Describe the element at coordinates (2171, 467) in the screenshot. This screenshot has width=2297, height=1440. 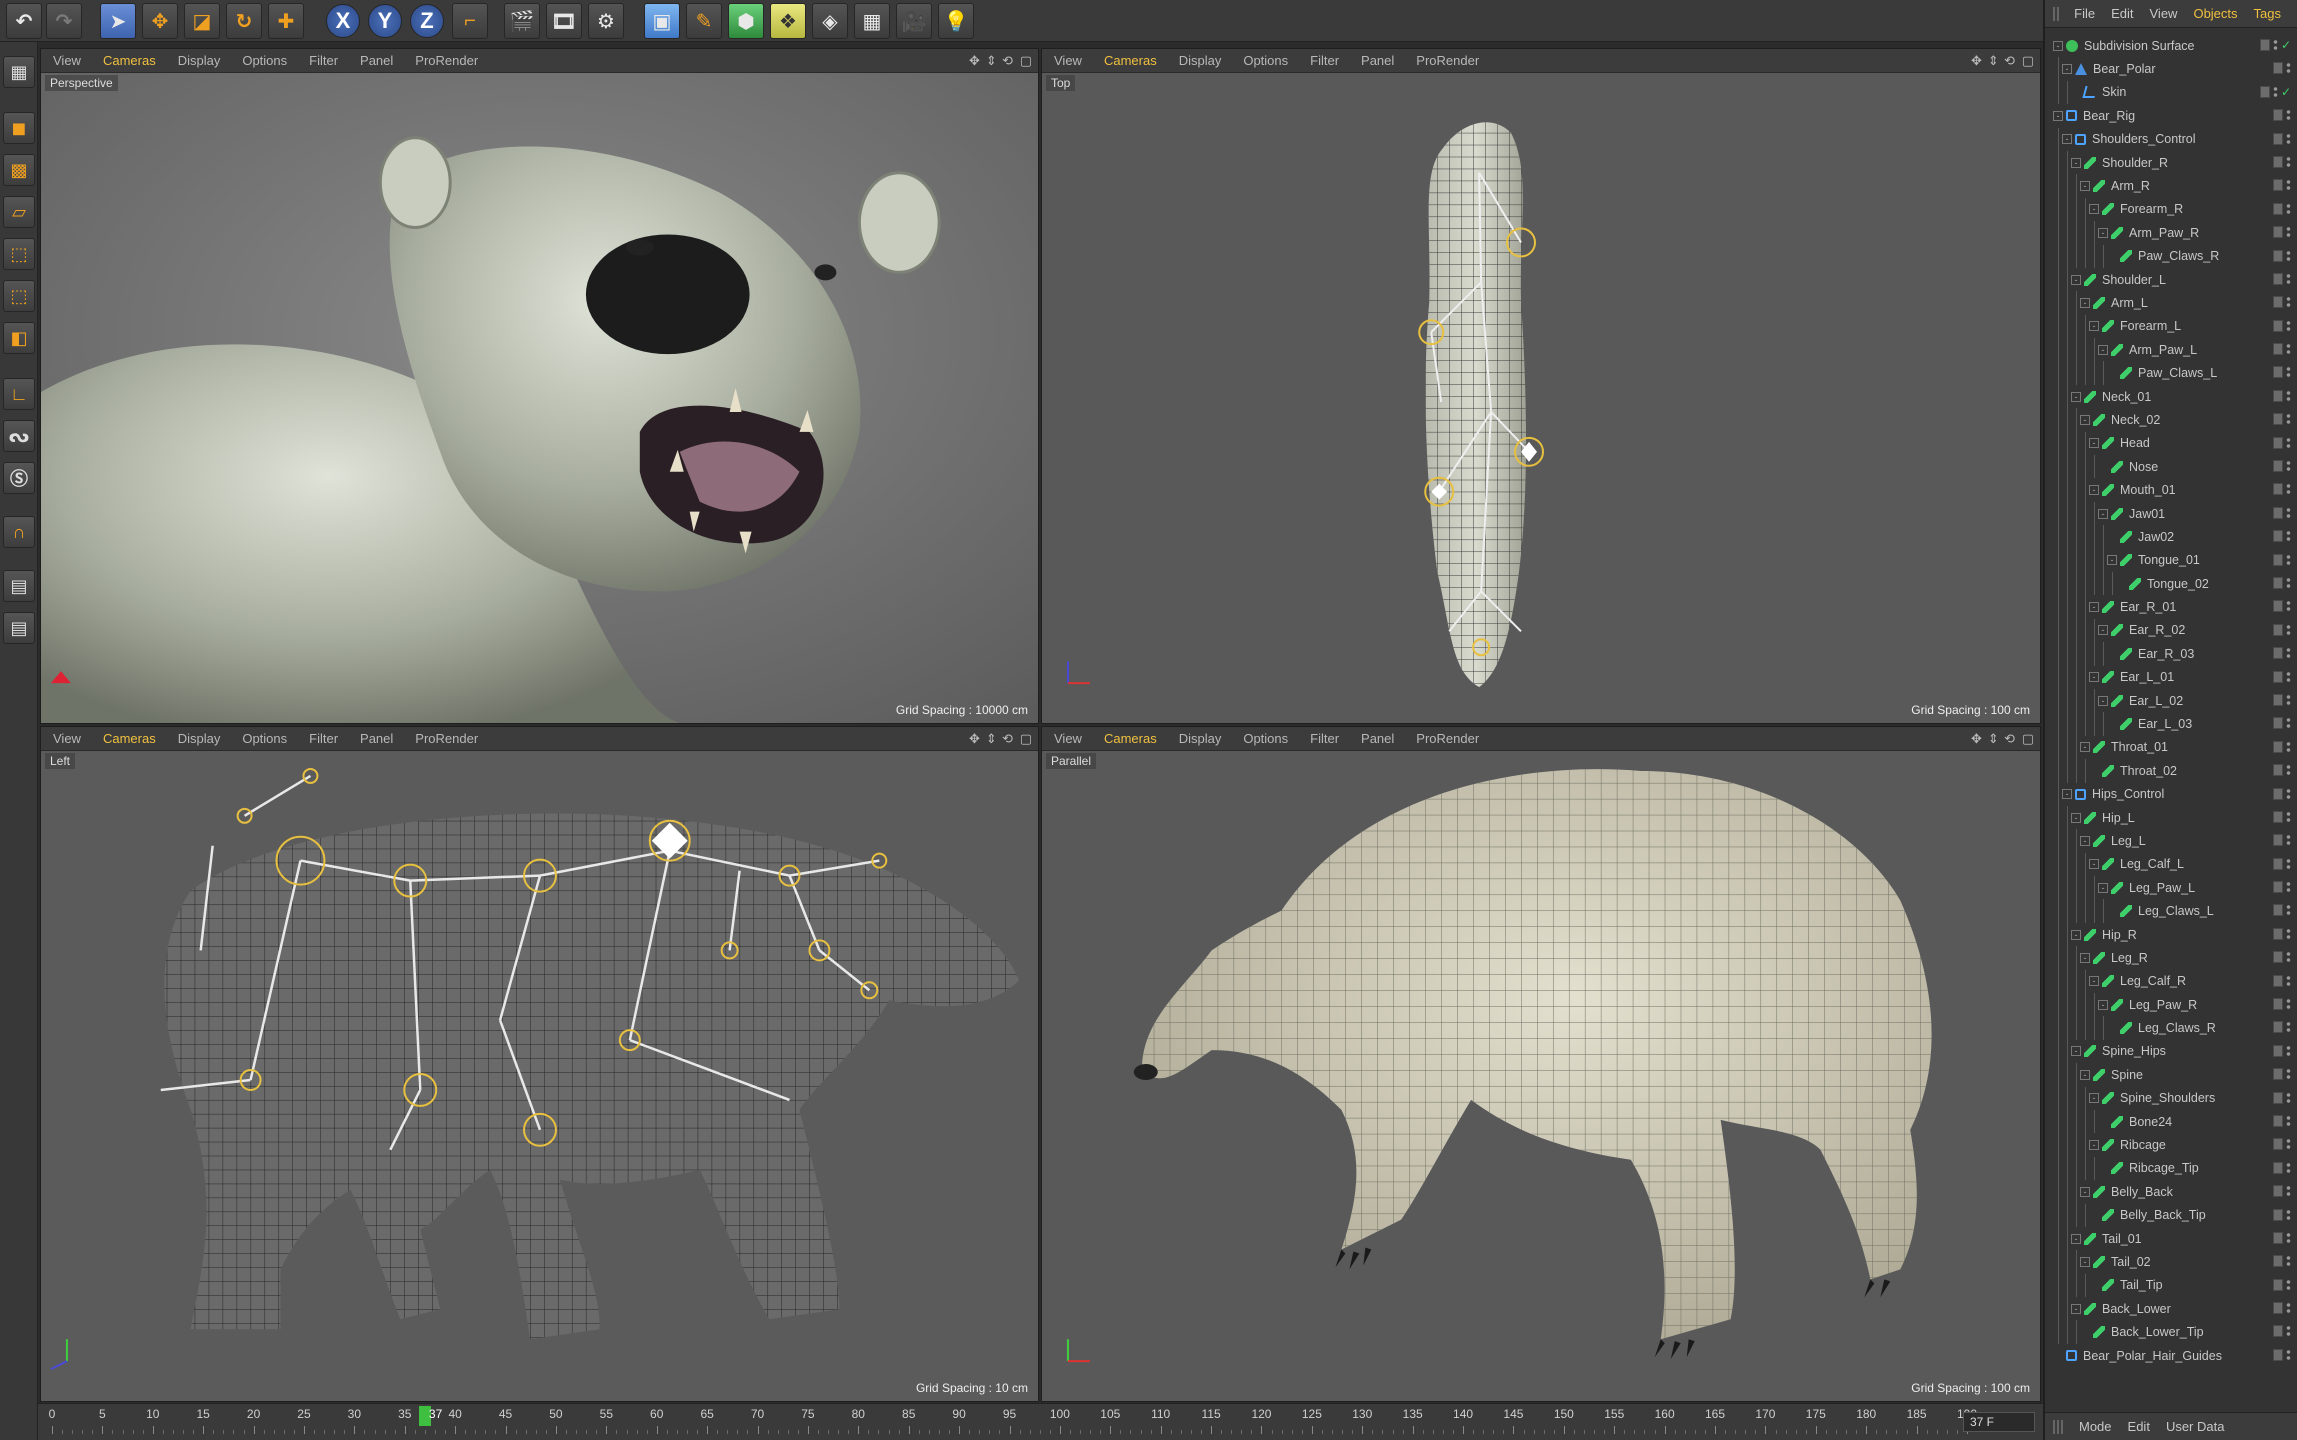
I see `object-row: Nose` at that location.